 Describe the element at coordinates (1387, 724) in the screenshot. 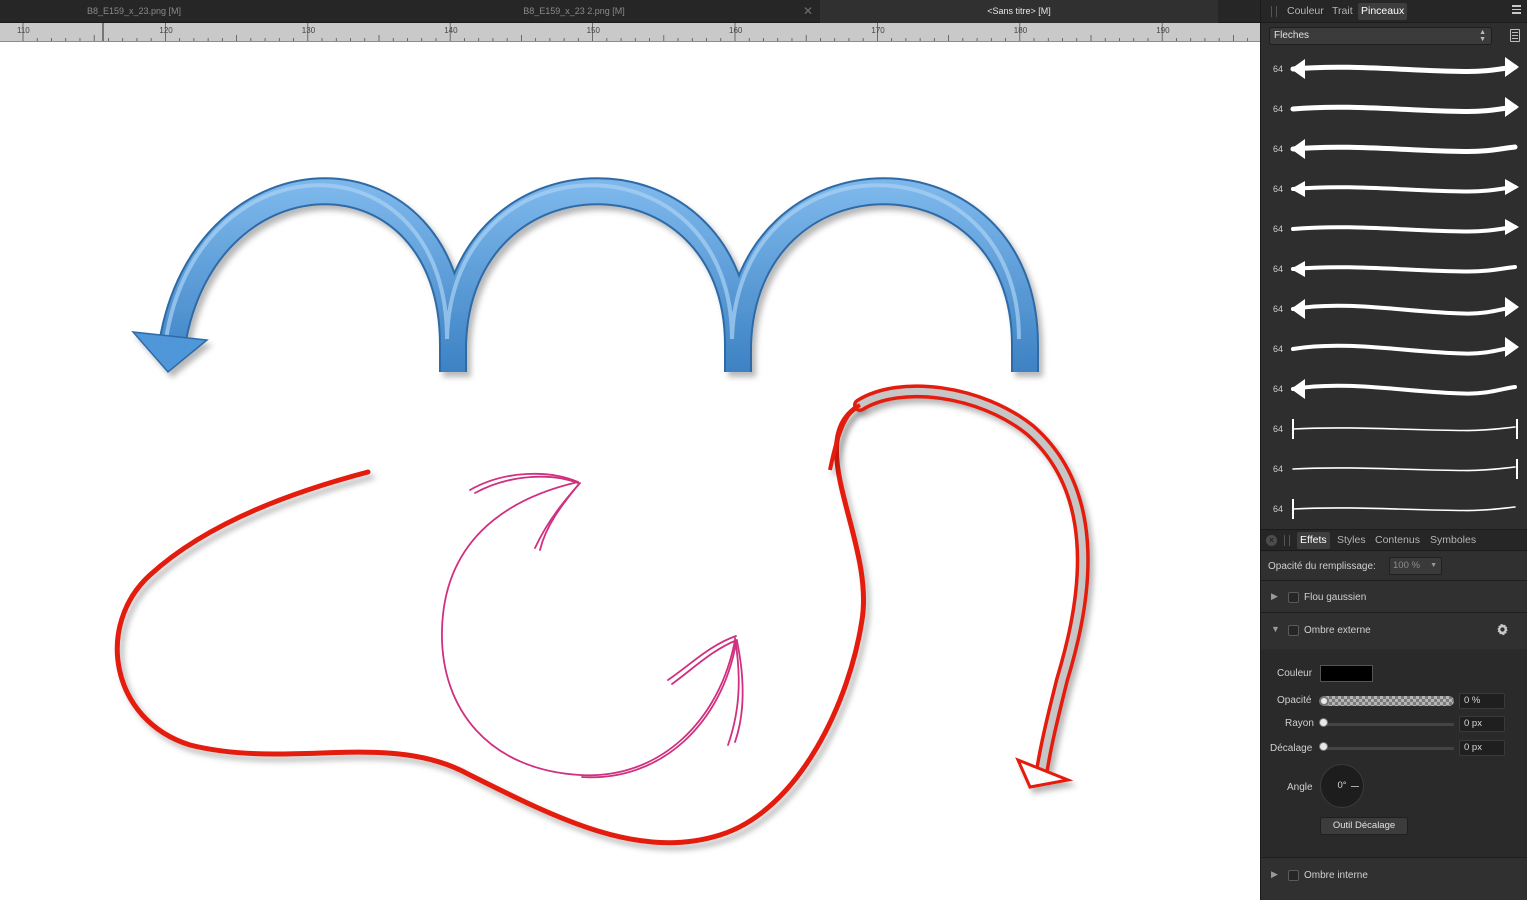

I see `shadow-radius-slider` at that location.